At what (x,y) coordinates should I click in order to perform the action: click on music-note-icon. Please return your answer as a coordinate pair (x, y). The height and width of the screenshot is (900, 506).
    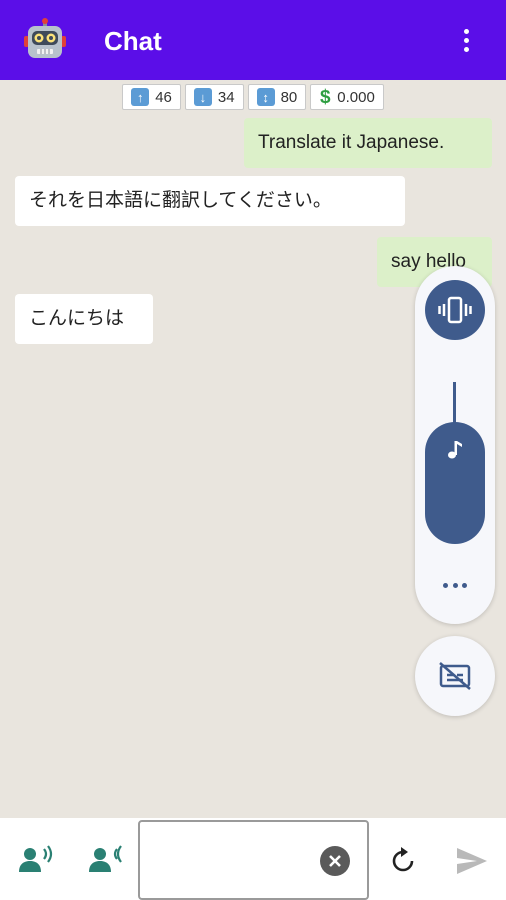
    Looking at the image, I should click on (455, 450).